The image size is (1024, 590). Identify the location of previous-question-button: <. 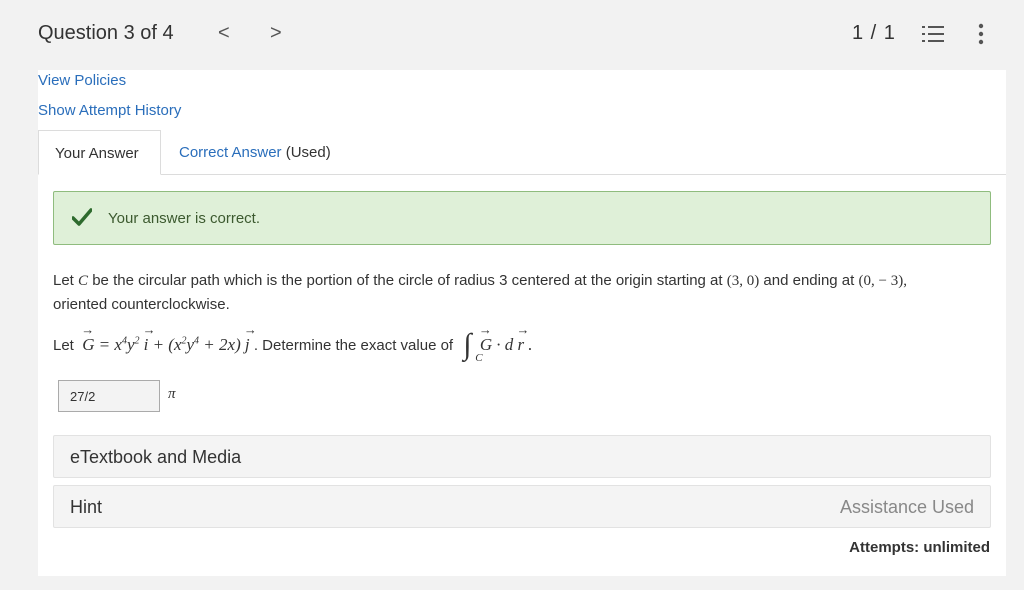
(224, 33).